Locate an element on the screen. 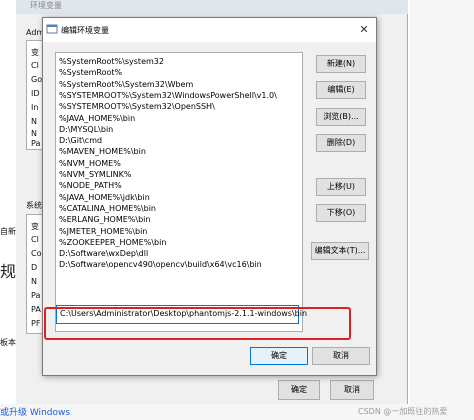  system-section-label: 系统 is located at coordinates (34, 205).